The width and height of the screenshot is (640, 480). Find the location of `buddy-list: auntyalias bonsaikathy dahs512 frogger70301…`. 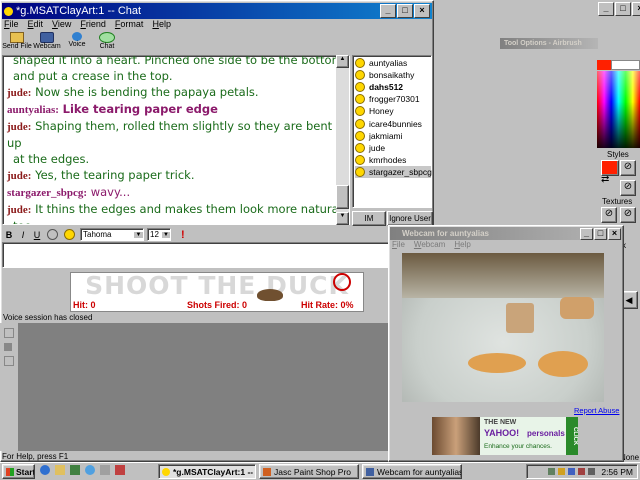

buddy-list: auntyalias bonsaikathy dahs512 frogger70301… is located at coordinates (392, 131).